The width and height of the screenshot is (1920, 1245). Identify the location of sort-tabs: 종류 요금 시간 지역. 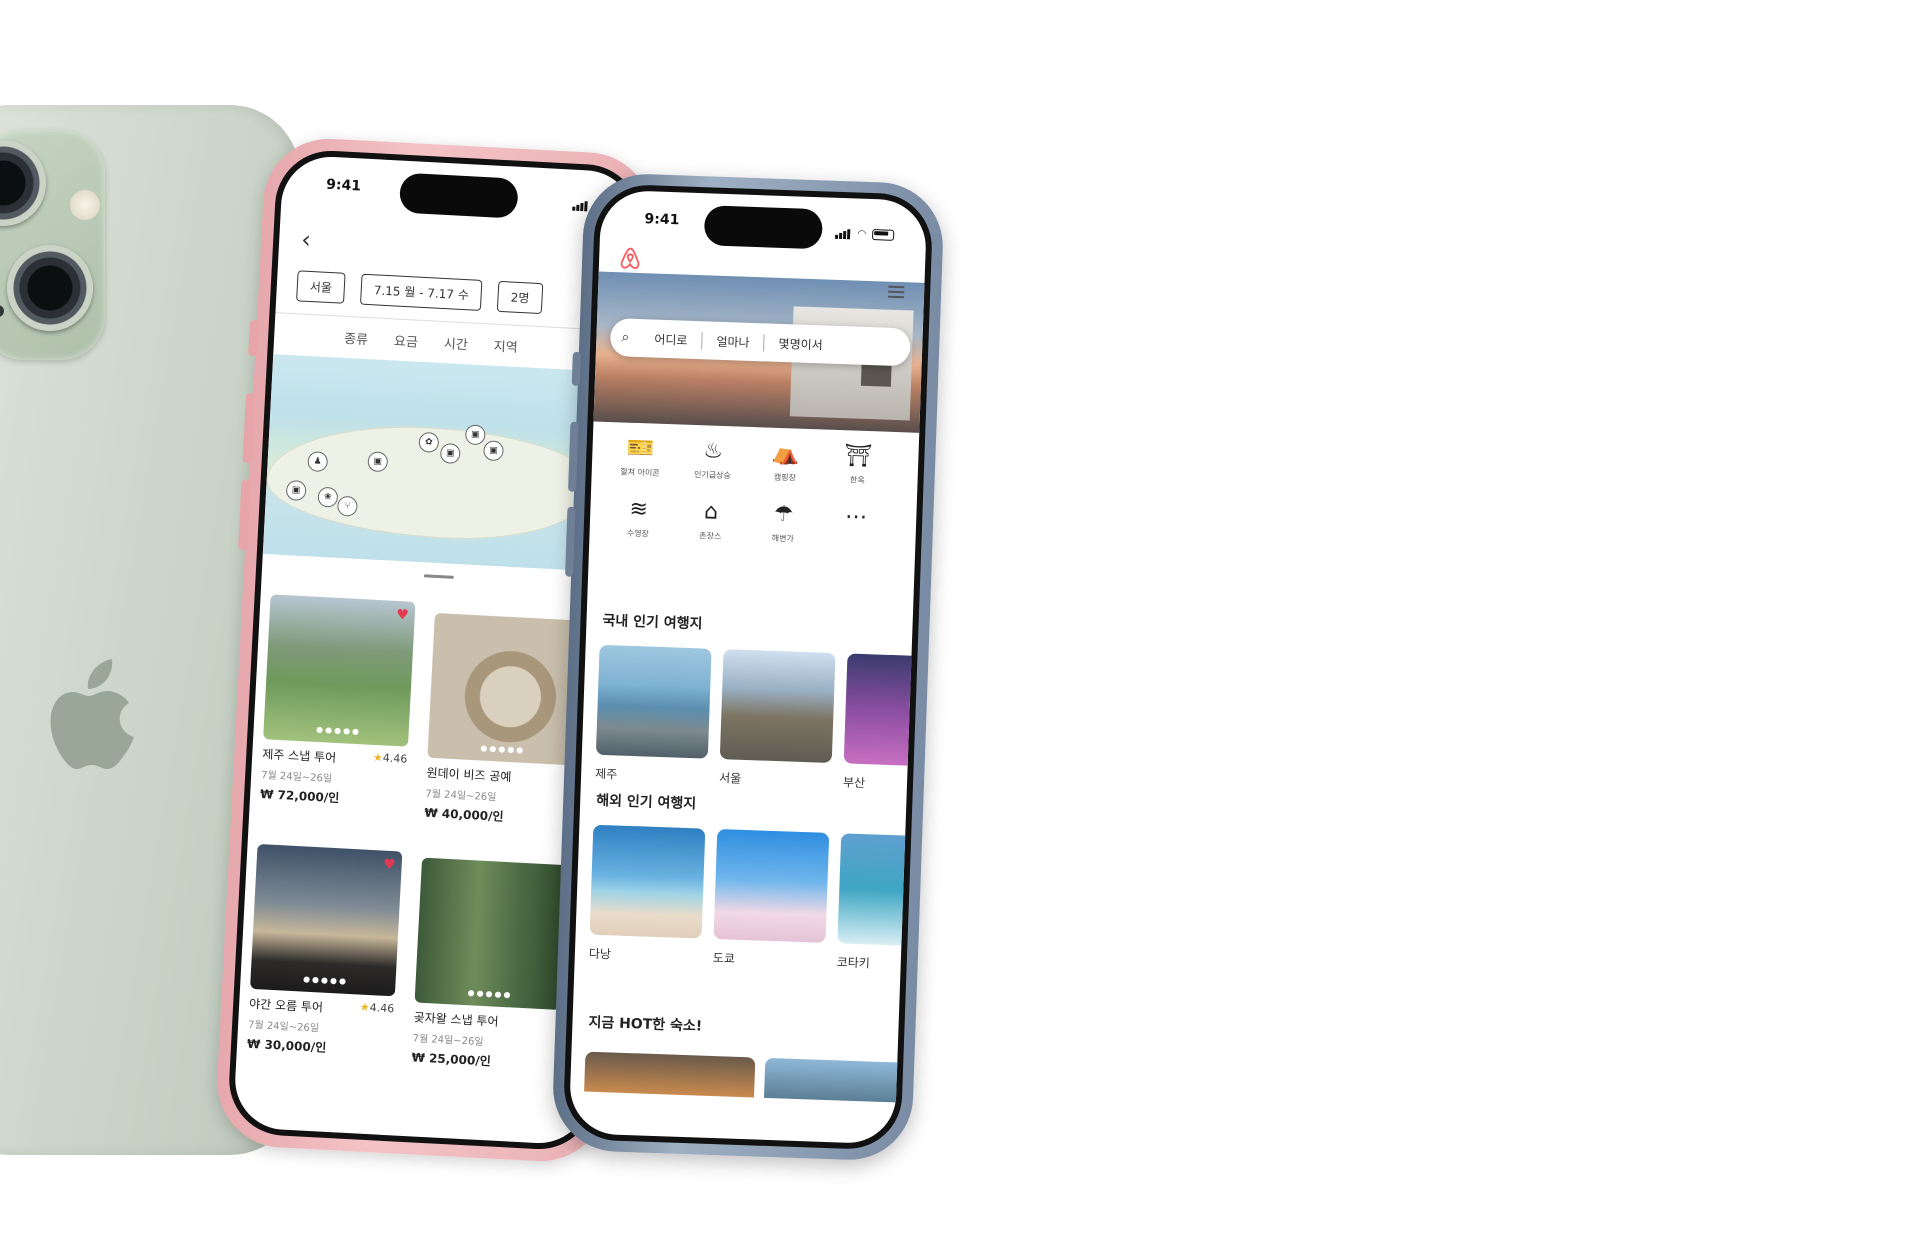
(431, 342).